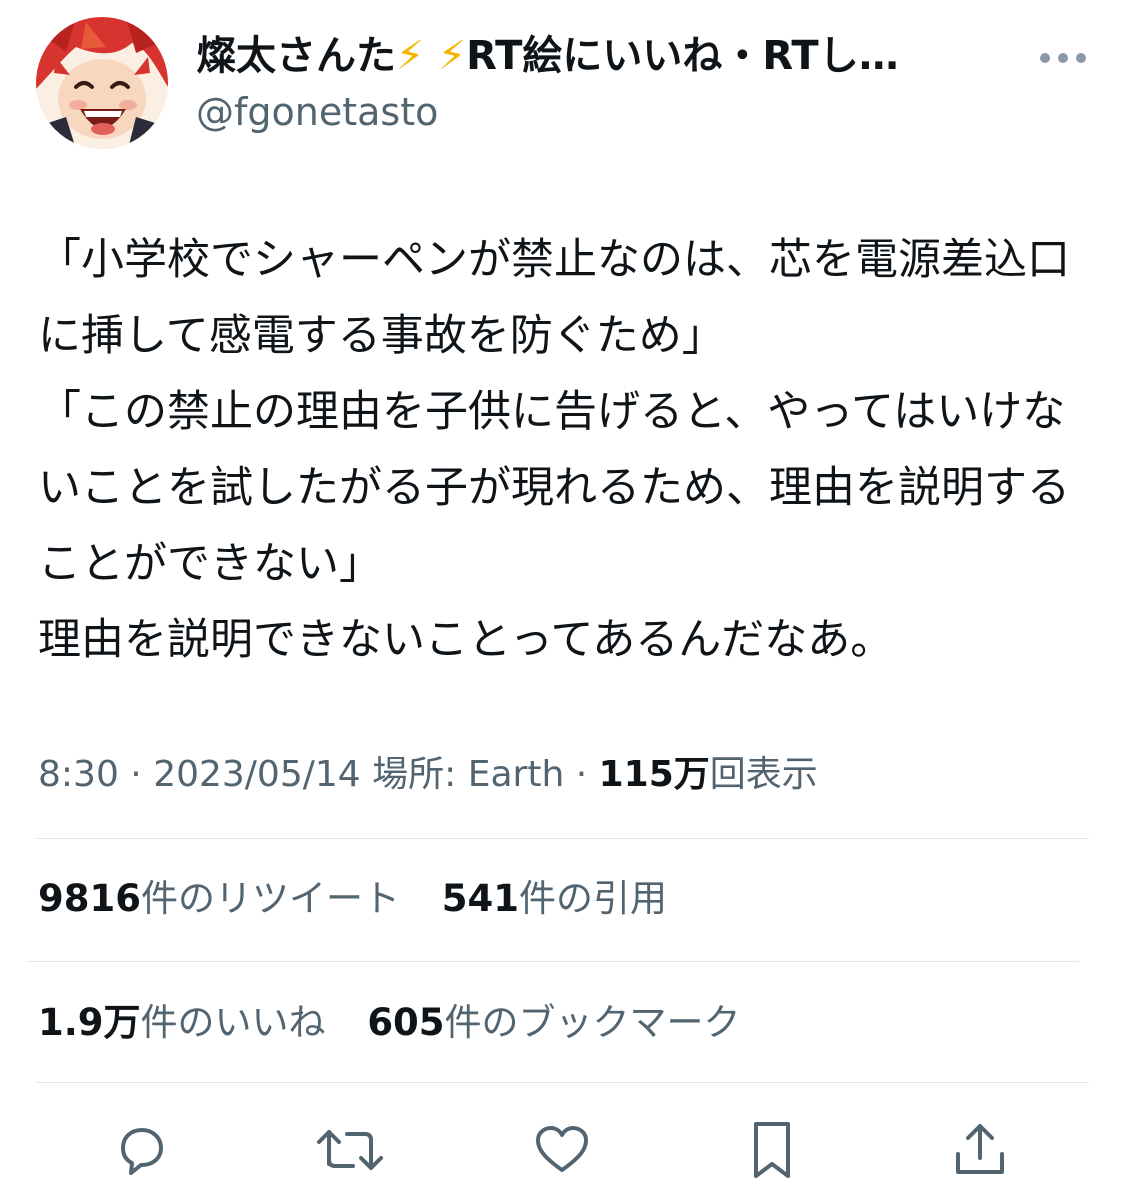  What do you see at coordinates (78, 774) in the screenshot?
I see `tweet-time: 8:30` at bounding box center [78, 774].